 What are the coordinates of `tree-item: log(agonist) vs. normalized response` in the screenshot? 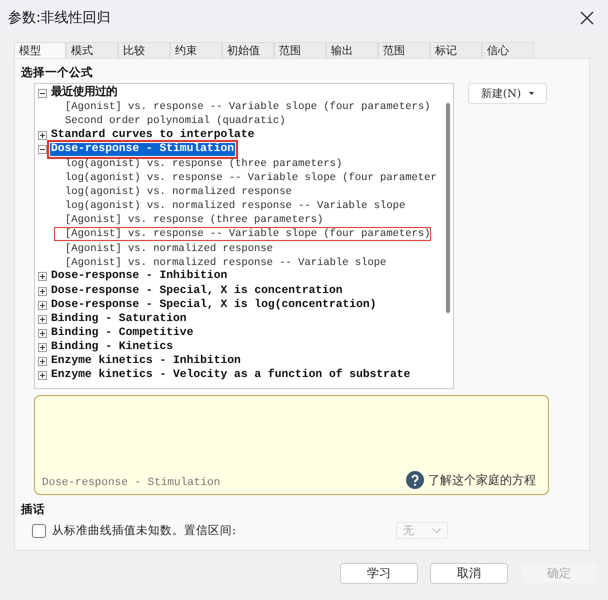 It's located at (178, 192).